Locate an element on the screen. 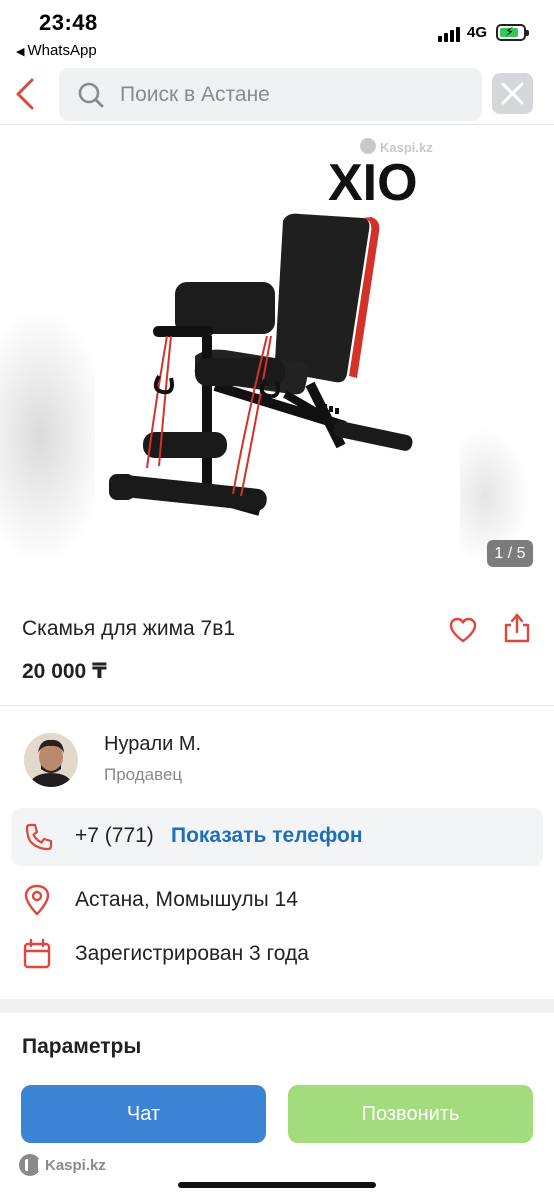  search-header: Поиск в Астане is located at coordinates (277, 93).